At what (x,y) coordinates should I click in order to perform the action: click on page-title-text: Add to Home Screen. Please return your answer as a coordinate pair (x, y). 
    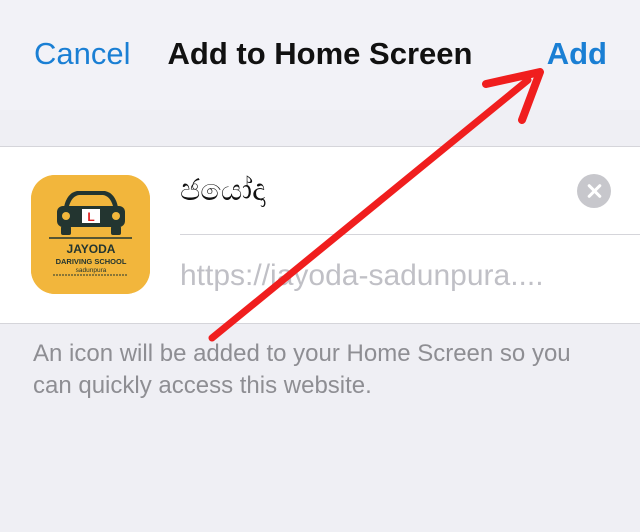
    Looking at the image, I should click on (320, 53).